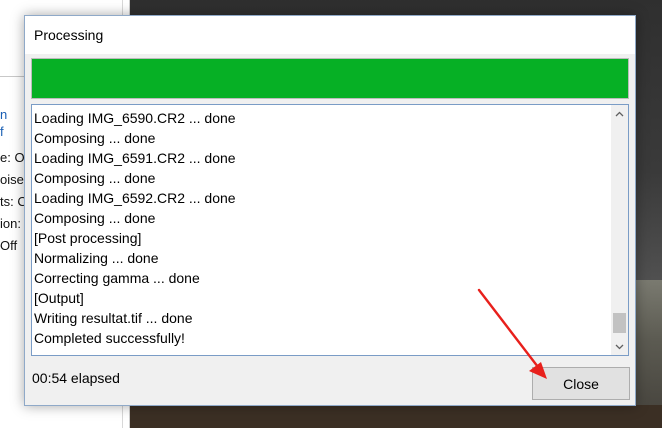  Describe the element at coordinates (396, 416) in the screenshot. I see `background-ground` at that location.